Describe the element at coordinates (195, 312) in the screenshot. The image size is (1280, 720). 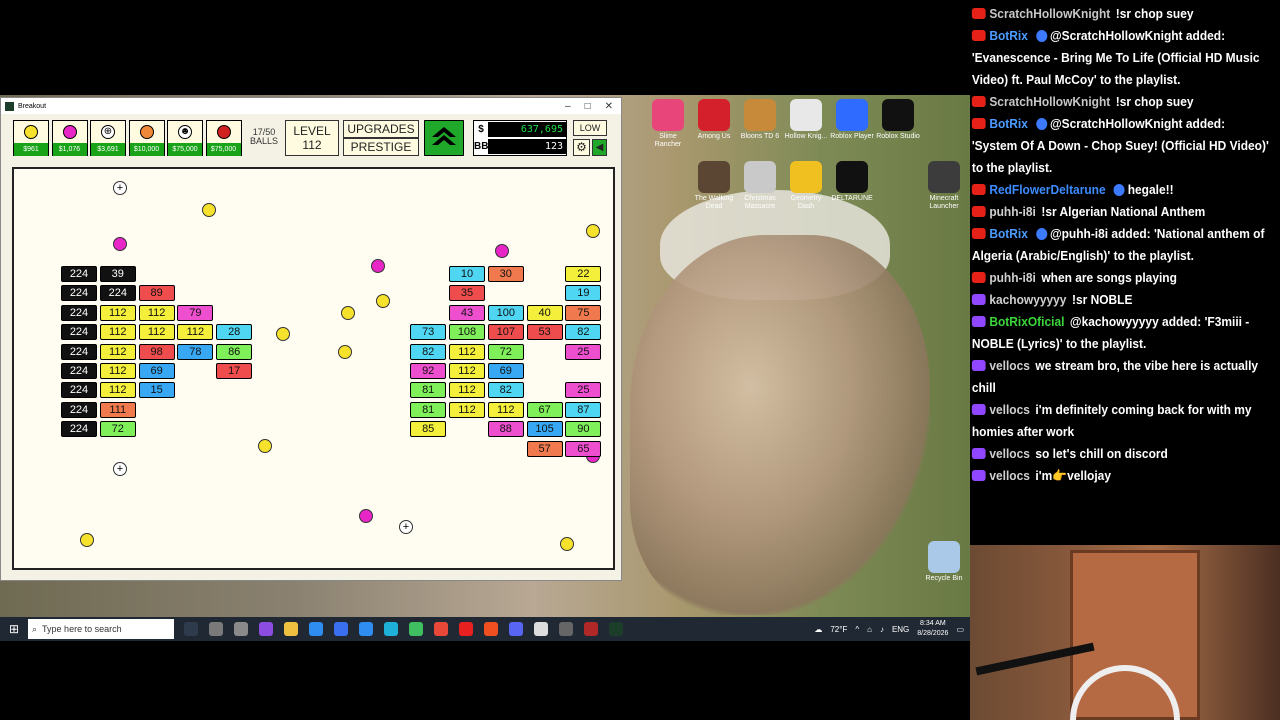
I see `brick: 79` at that location.